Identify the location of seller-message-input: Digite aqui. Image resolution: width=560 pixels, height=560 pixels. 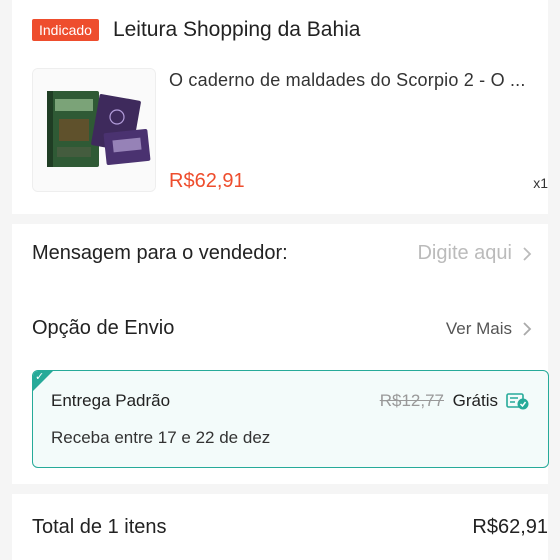
(474, 253).